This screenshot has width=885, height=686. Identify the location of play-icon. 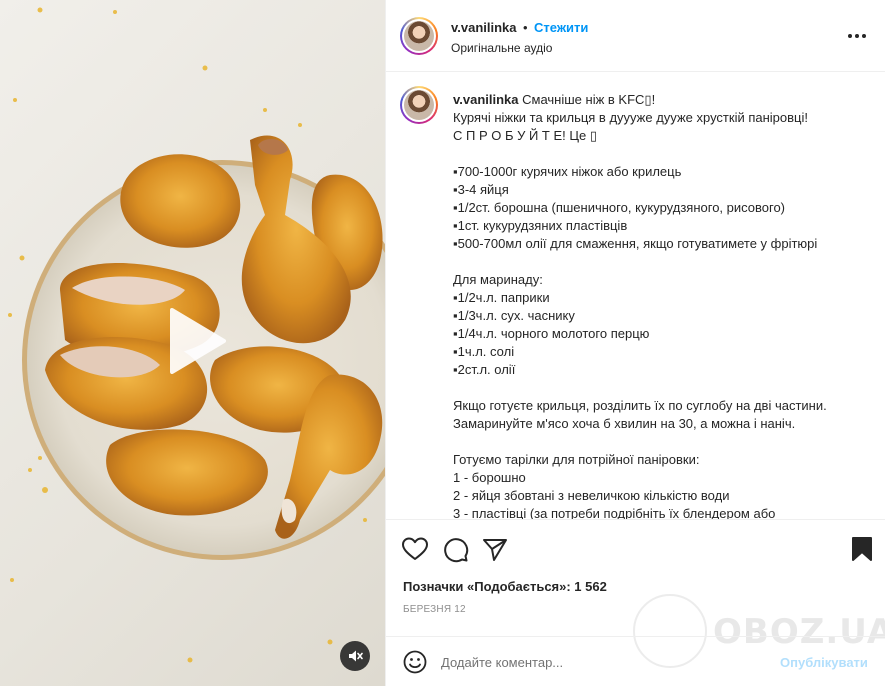
(197, 341).